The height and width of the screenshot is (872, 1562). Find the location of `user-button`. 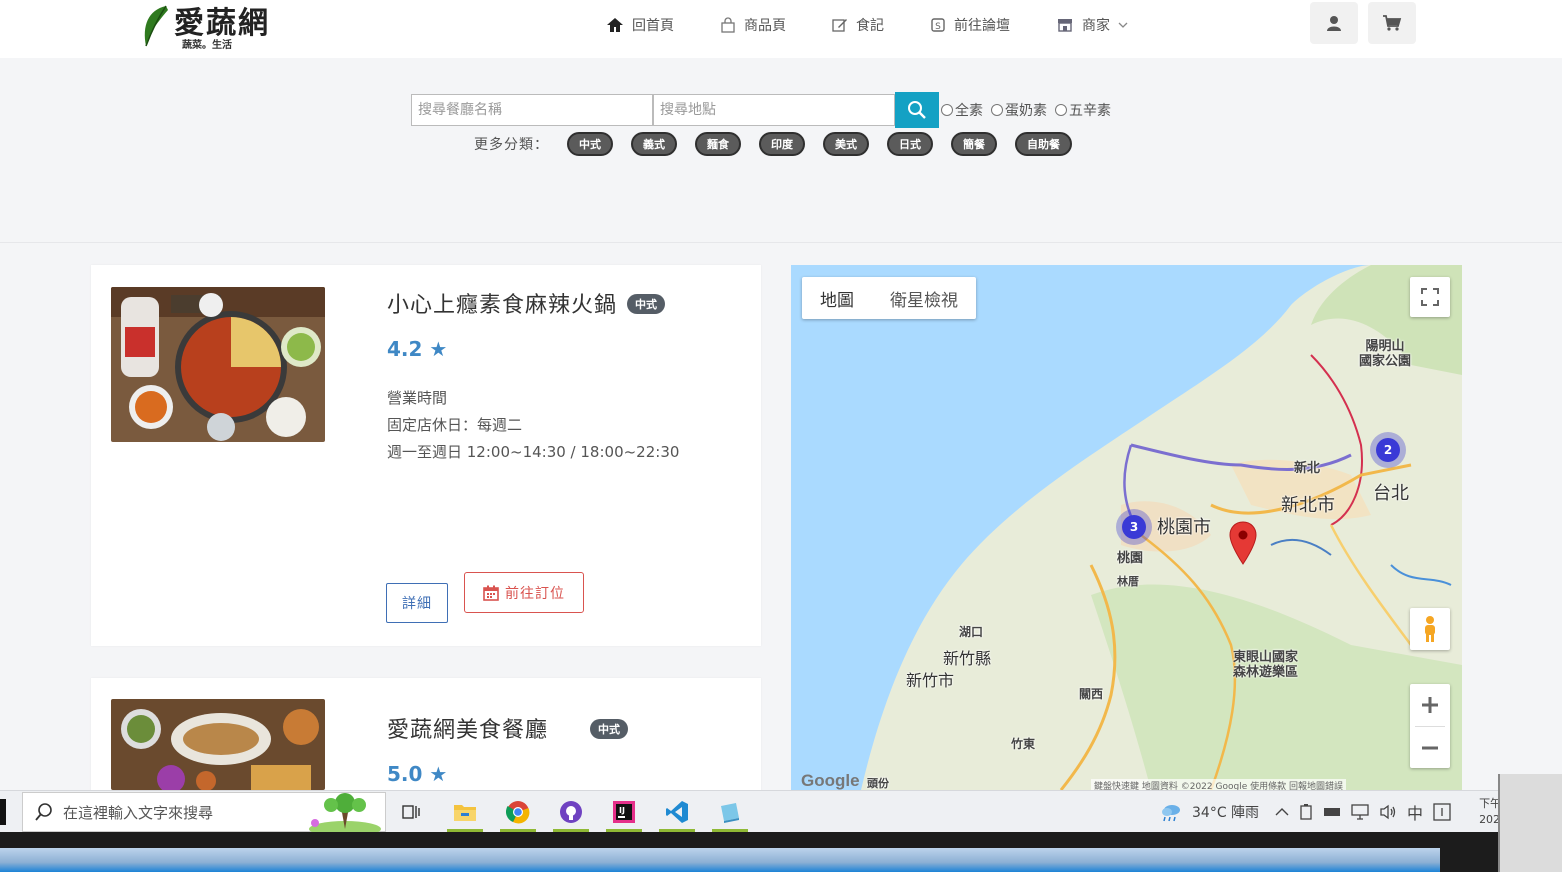

user-button is located at coordinates (1334, 23).